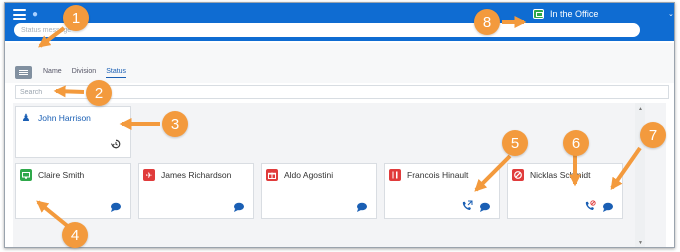  I want to click on callout-1: 1, so click(76, 18).